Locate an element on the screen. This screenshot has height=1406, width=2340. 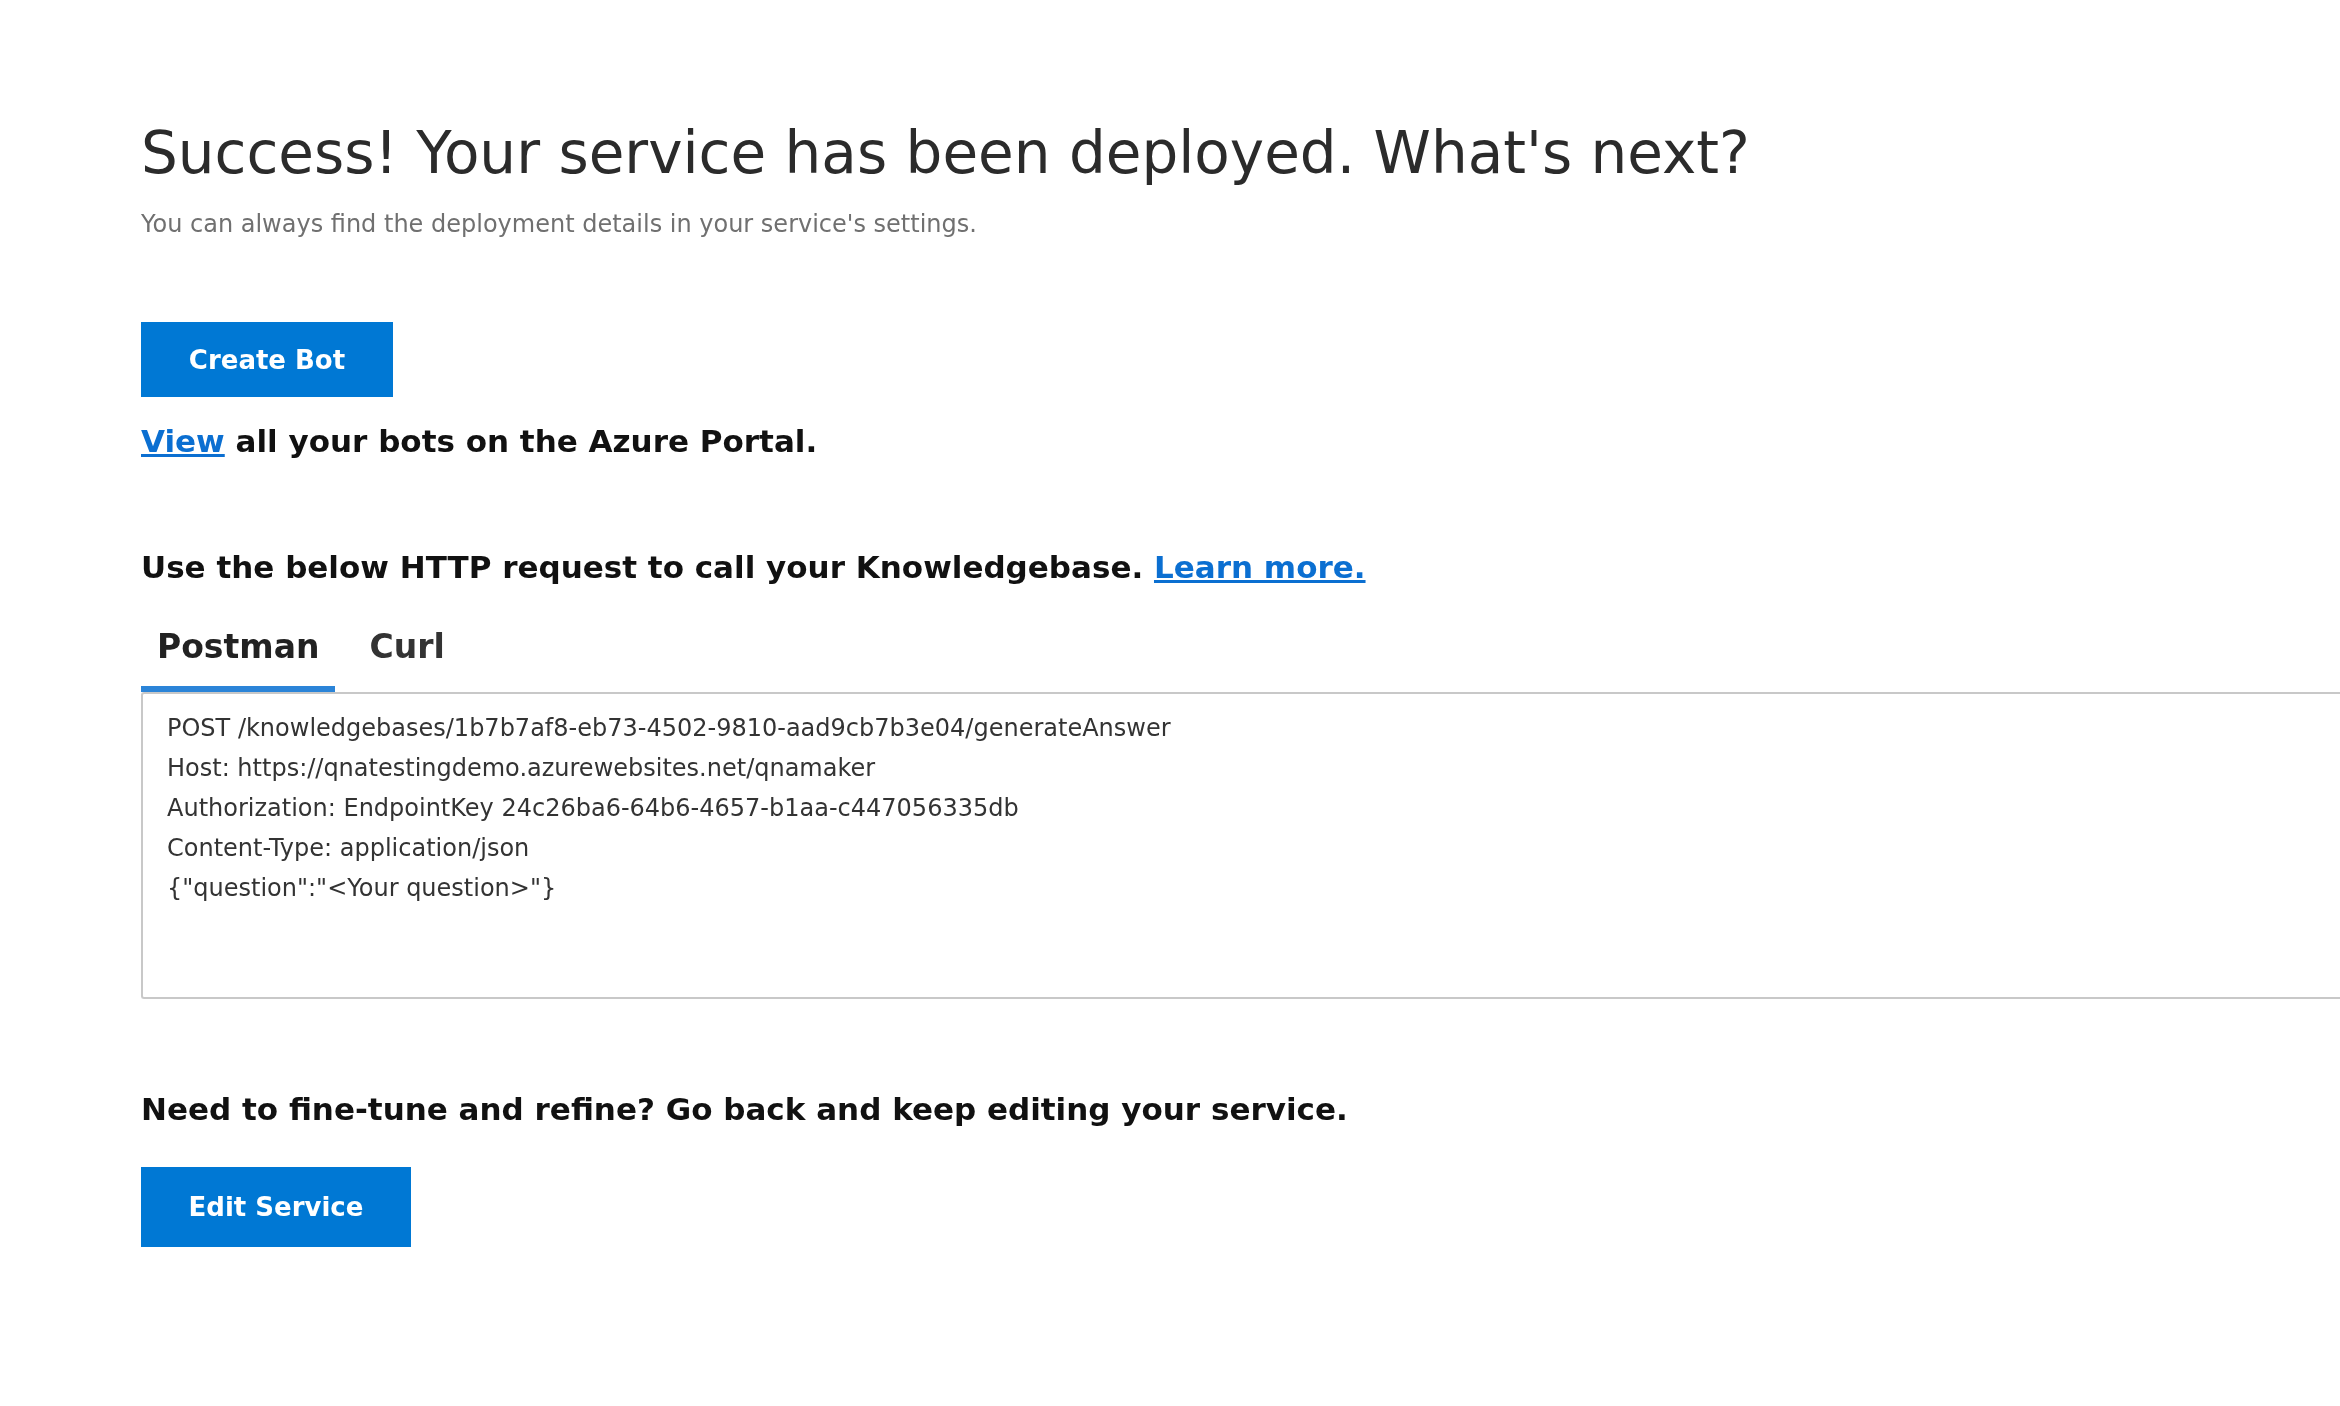
page-subheading: You can always find the deployment details in your service's settings. is located at coordinates (559, 224).